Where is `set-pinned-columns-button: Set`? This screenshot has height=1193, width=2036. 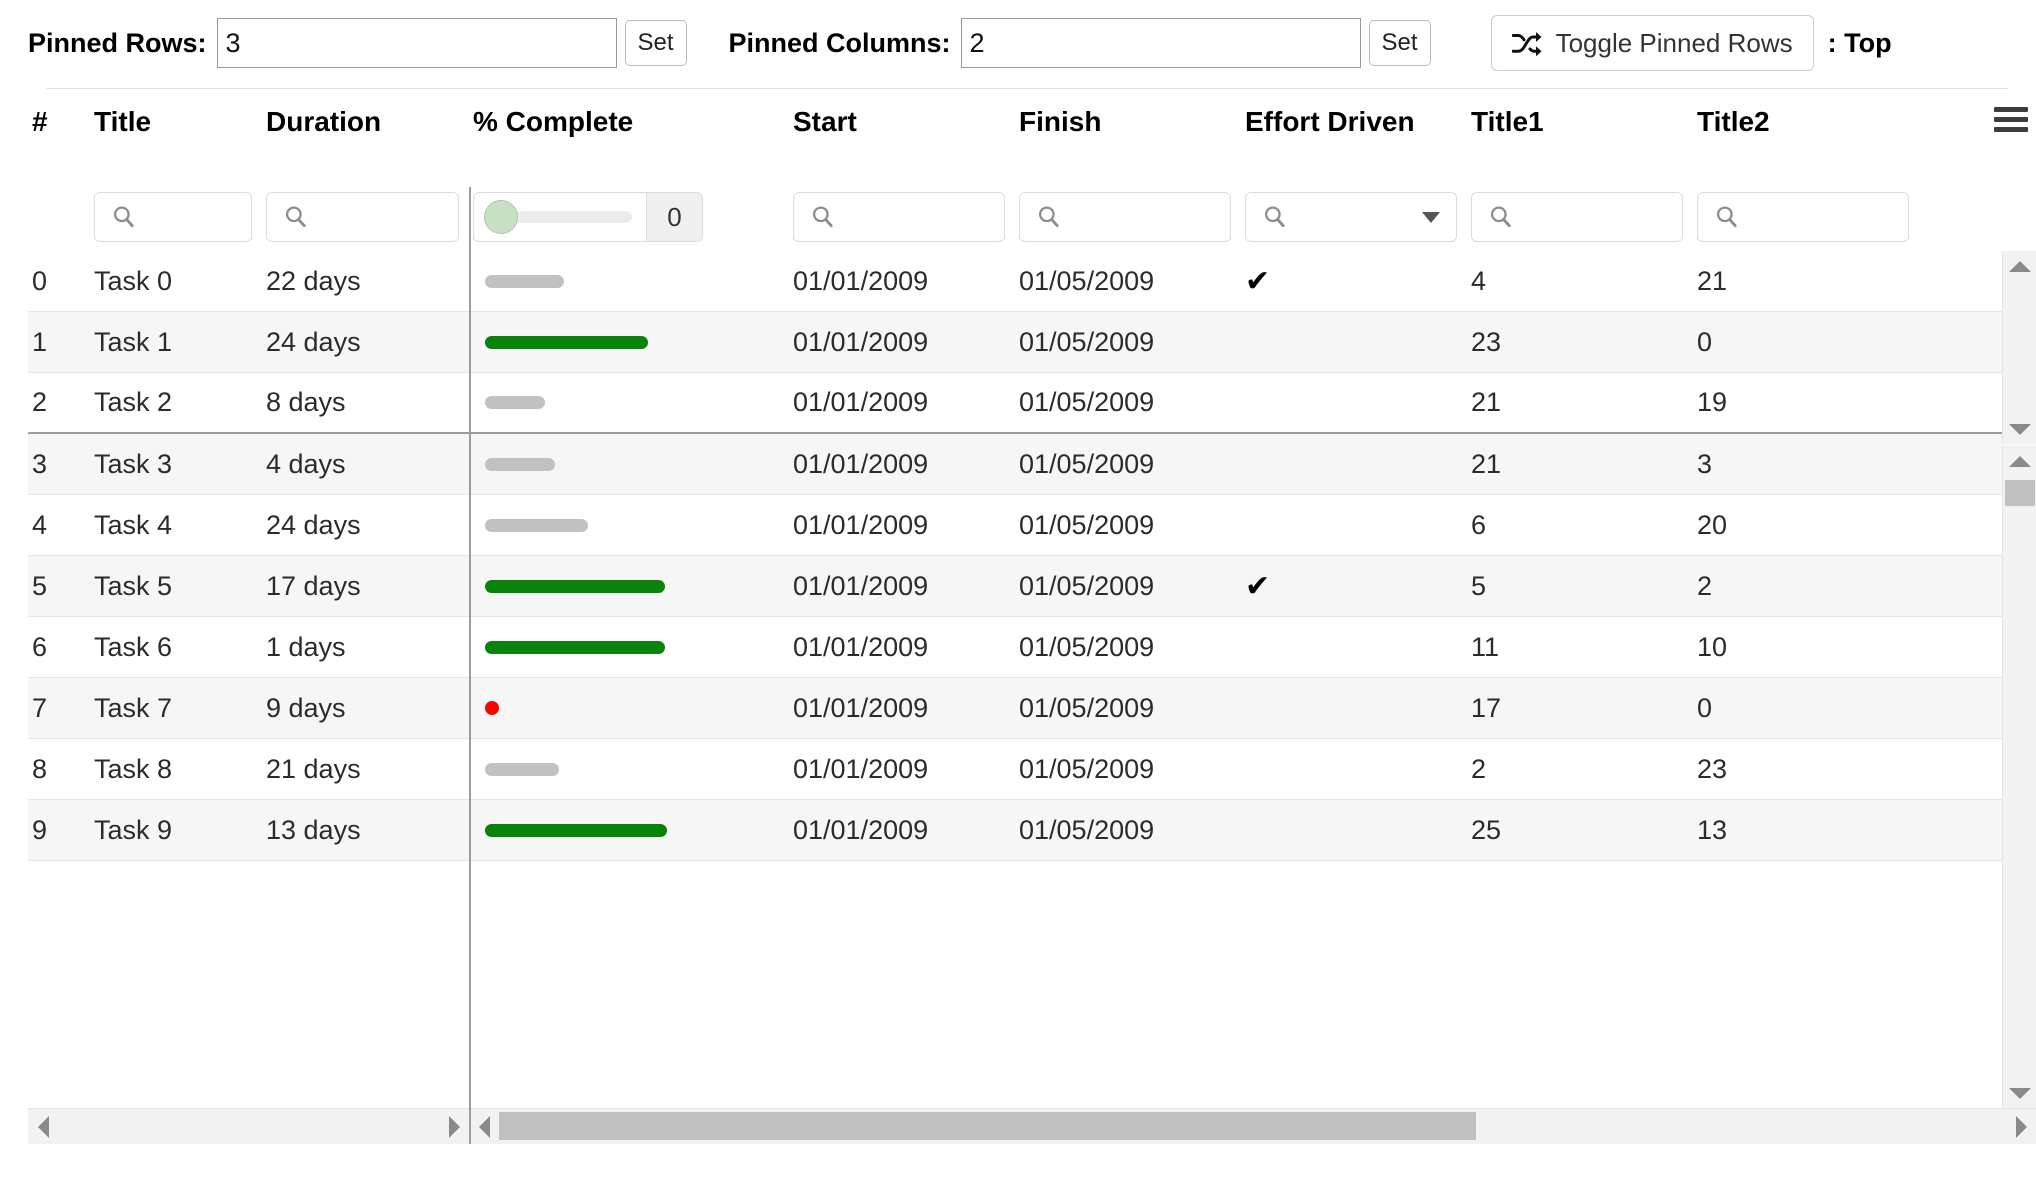
set-pinned-columns-button: Set is located at coordinates (1399, 43).